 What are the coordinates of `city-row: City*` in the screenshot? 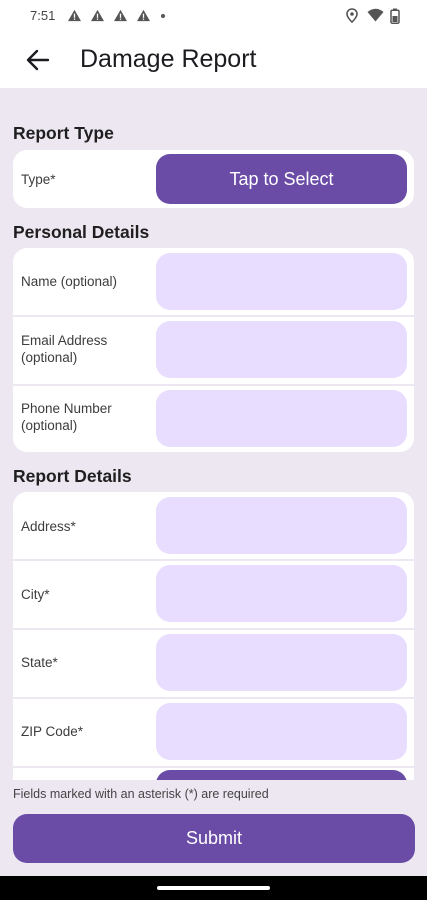 It's located at (213, 594).